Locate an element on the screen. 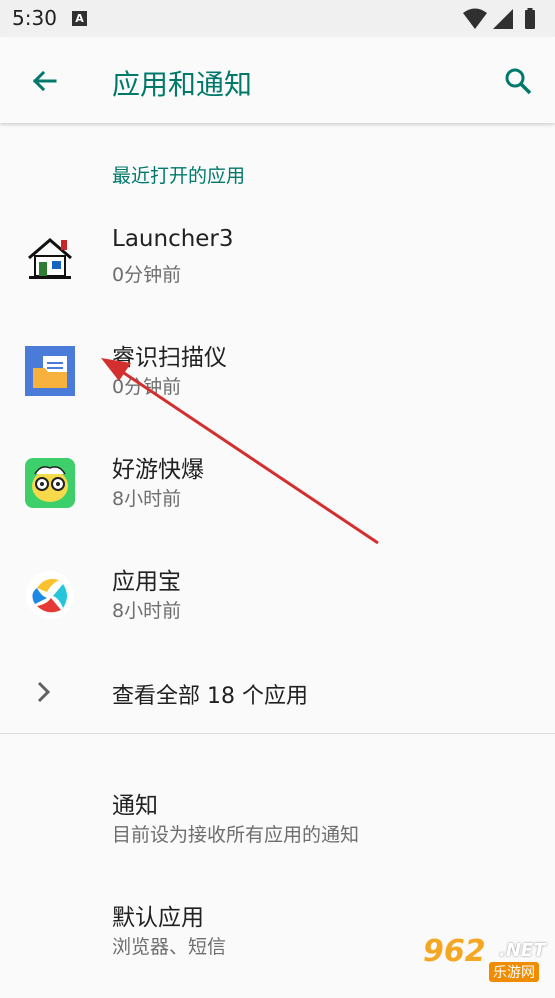  app-name: 好游快爆 is located at coordinates (158, 470).